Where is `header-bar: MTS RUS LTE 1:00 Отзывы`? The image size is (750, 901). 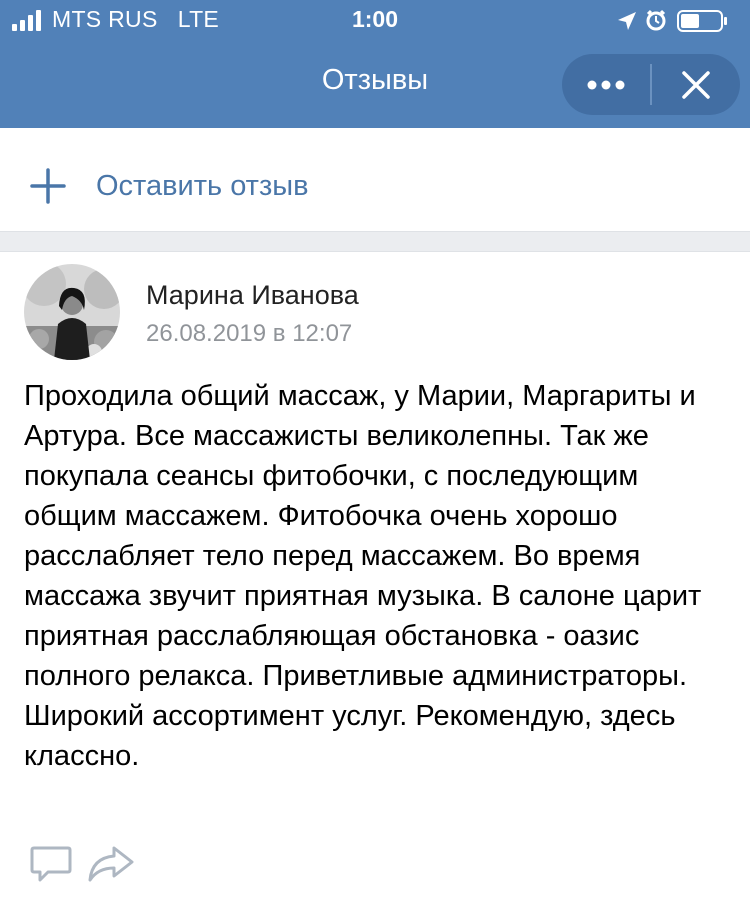
header-bar: MTS RUS LTE 1:00 Отзывы is located at coordinates (375, 64).